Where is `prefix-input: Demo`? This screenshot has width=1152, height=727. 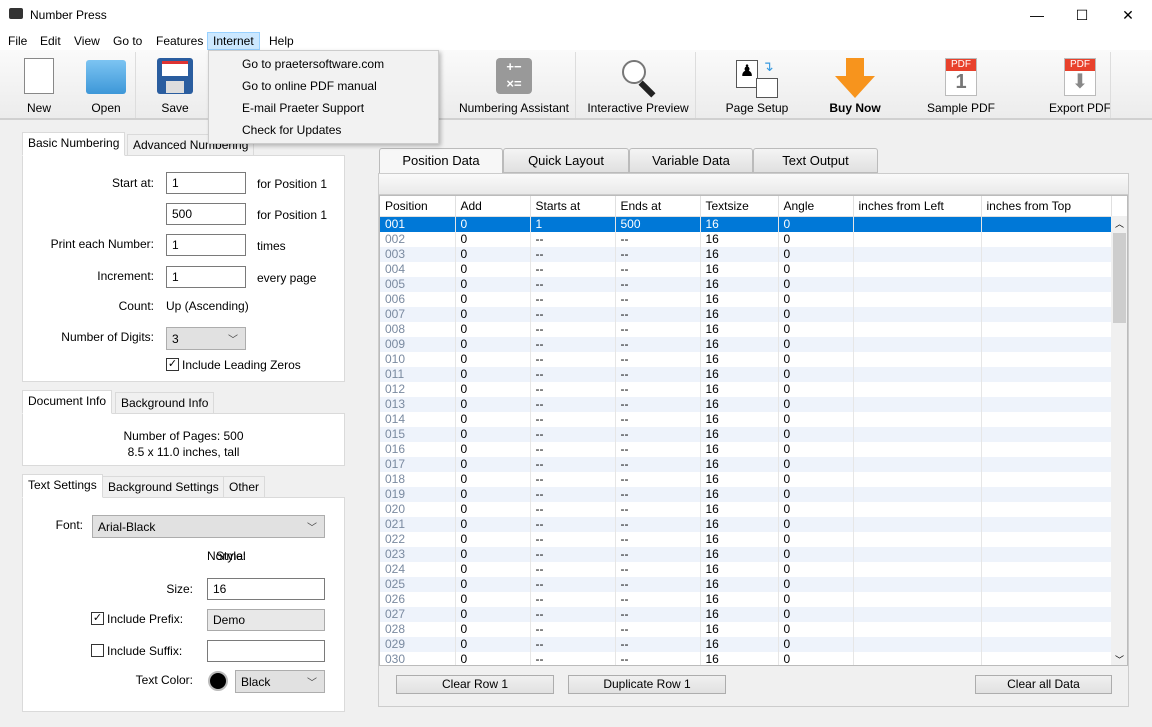
prefix-input: Demo is located at coordinates (266, 620).